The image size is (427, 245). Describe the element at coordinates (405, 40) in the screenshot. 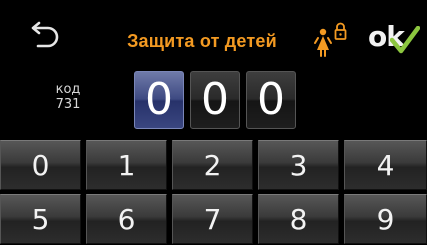

I see `checkmark-icon` at that location.